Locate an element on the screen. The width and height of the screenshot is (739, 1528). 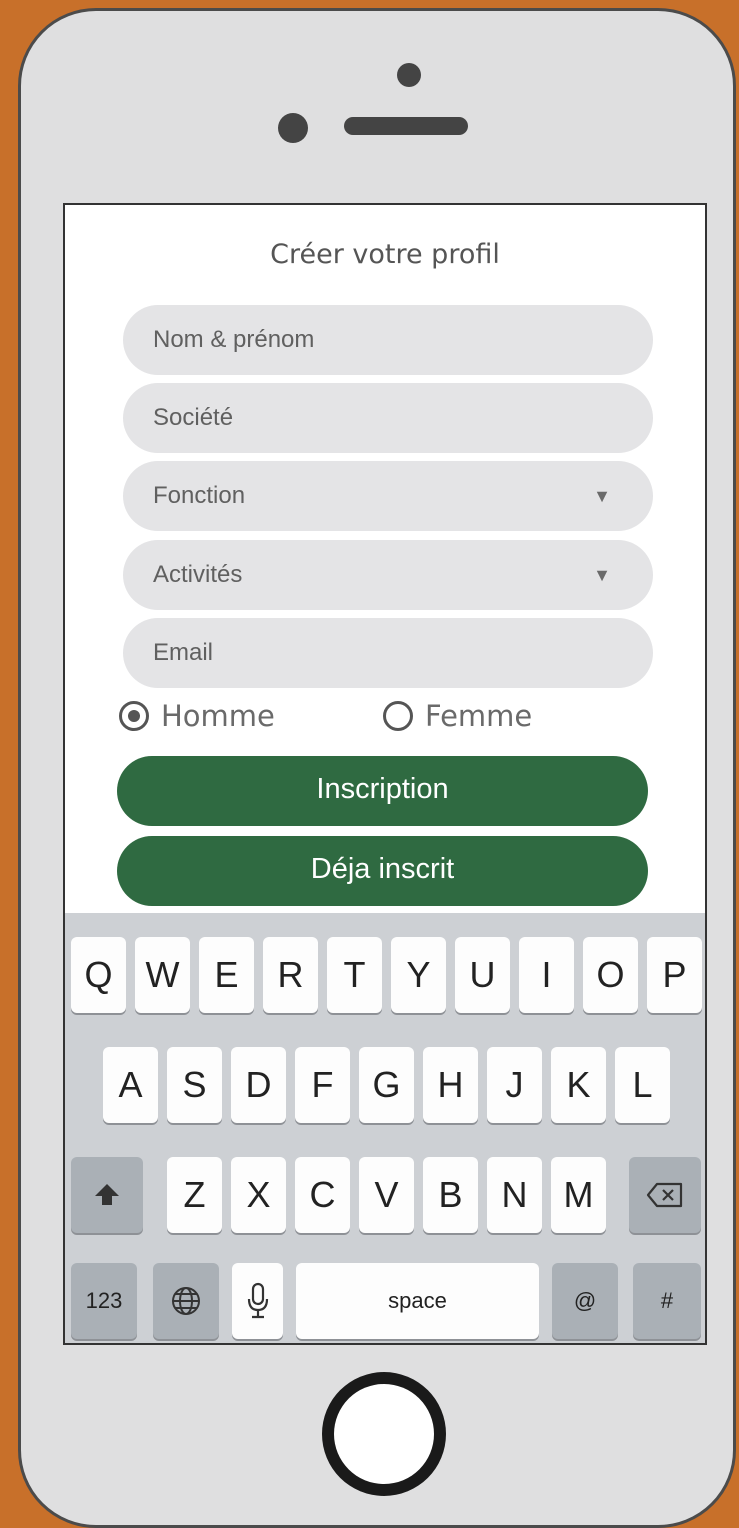
inscription-button: Inscription is located at coordinates (382, 791).